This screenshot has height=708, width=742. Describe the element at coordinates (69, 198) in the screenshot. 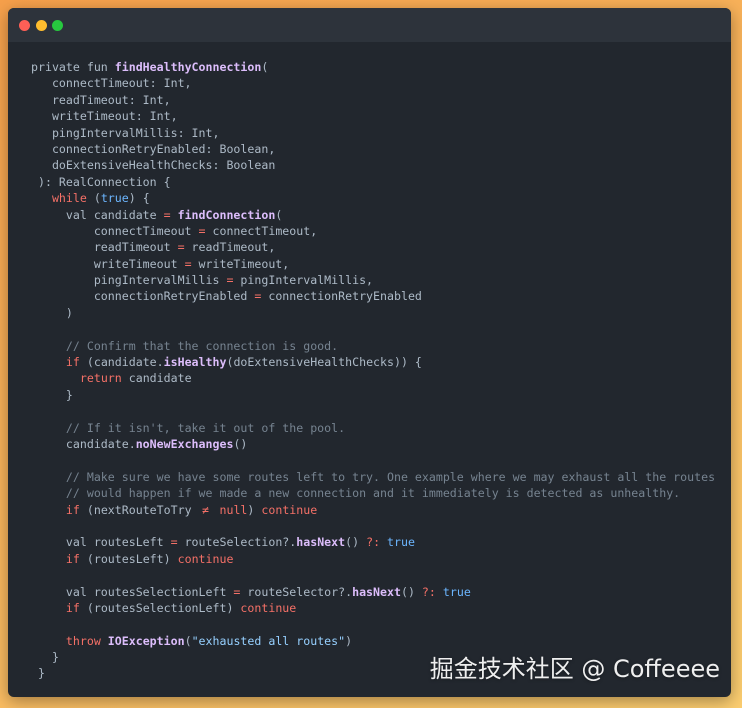

I see `code-keyword: while` at that location.